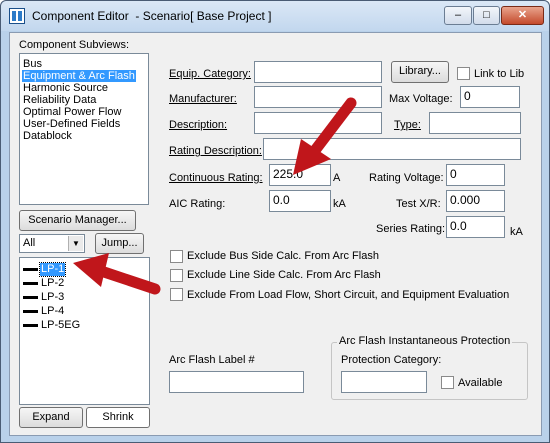  I want to click on chevron-down-icon: ▼, so click(75, 243).